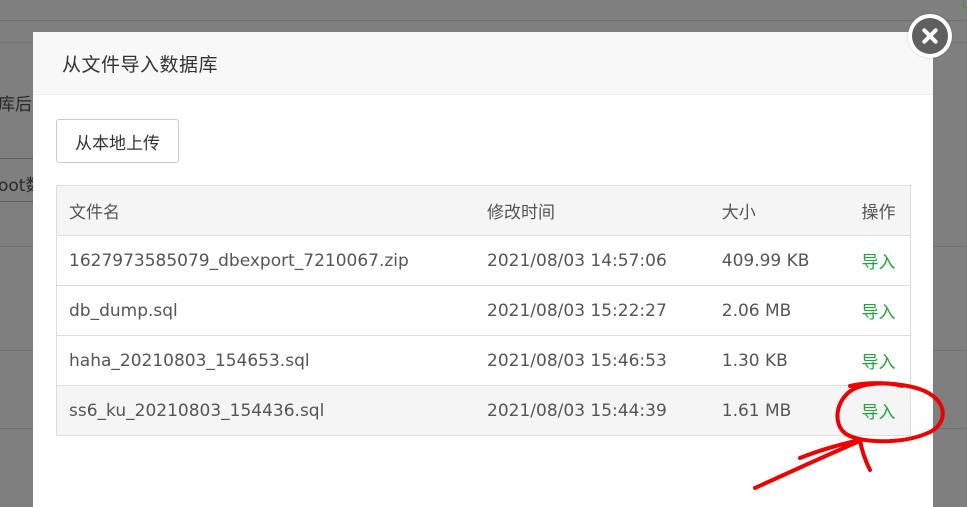 The image size is (967, 507). What do you see at coordinates (779, 360) in the screenshot?
I see `file-size: 1.30 KB` at bounding box center [779, 360].